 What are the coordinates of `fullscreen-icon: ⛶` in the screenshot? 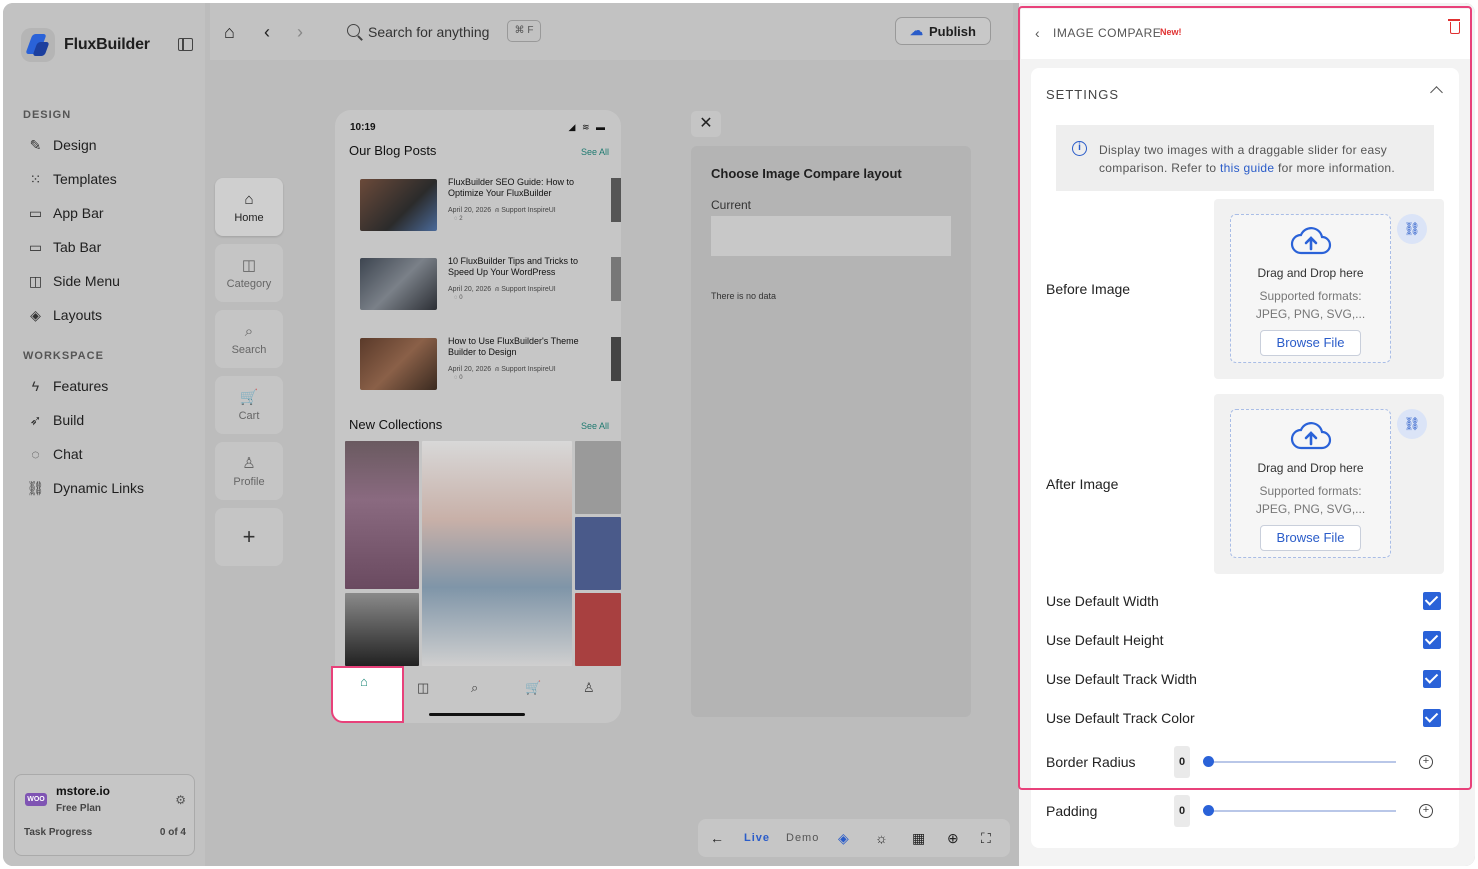 It's located at (986, 838).